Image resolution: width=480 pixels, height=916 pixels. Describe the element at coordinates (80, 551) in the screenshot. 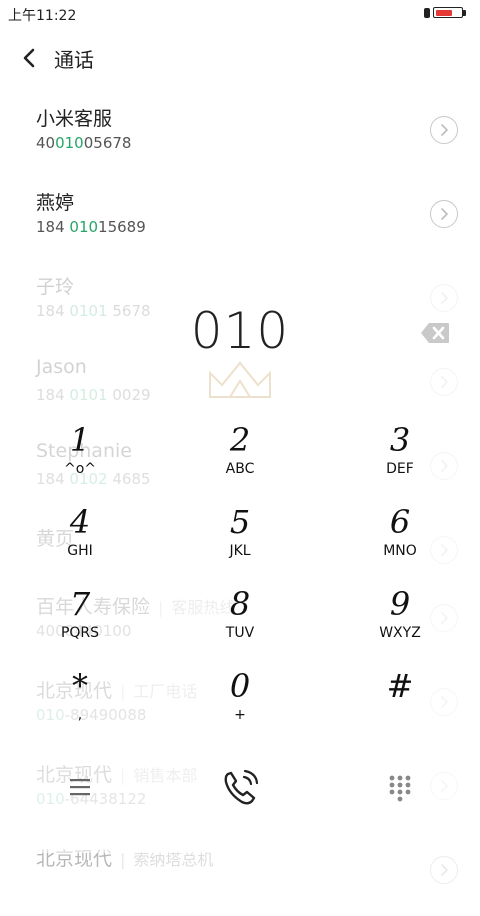

I see `key-letters: GHI` at that location.